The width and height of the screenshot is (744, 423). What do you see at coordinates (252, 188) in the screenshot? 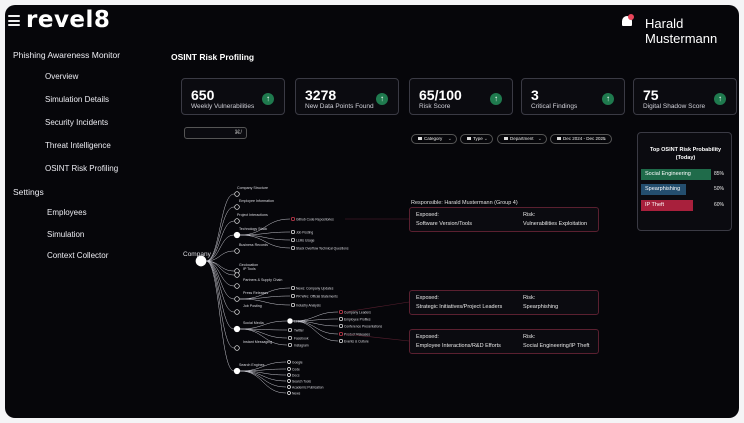
I see `tree-branch-label: Company Structure` at bounding box center [252, 188].